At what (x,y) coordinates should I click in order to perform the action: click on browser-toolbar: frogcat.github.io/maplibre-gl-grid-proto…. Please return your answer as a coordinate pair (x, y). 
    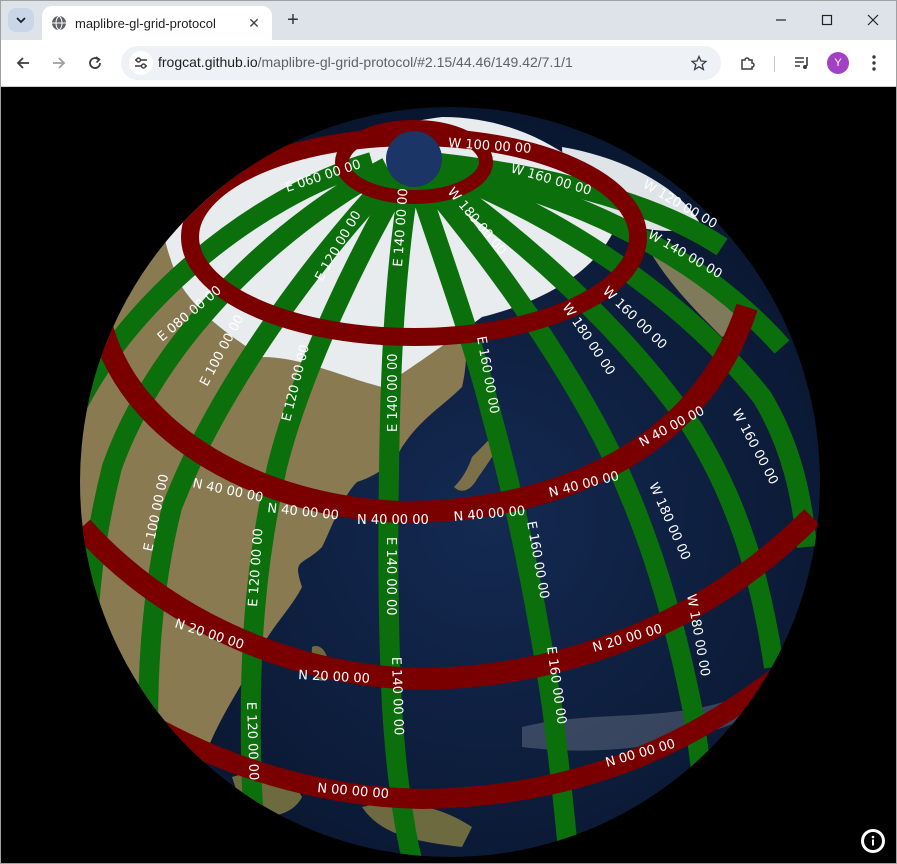
    Looking at the image, I should click on (448, 63).